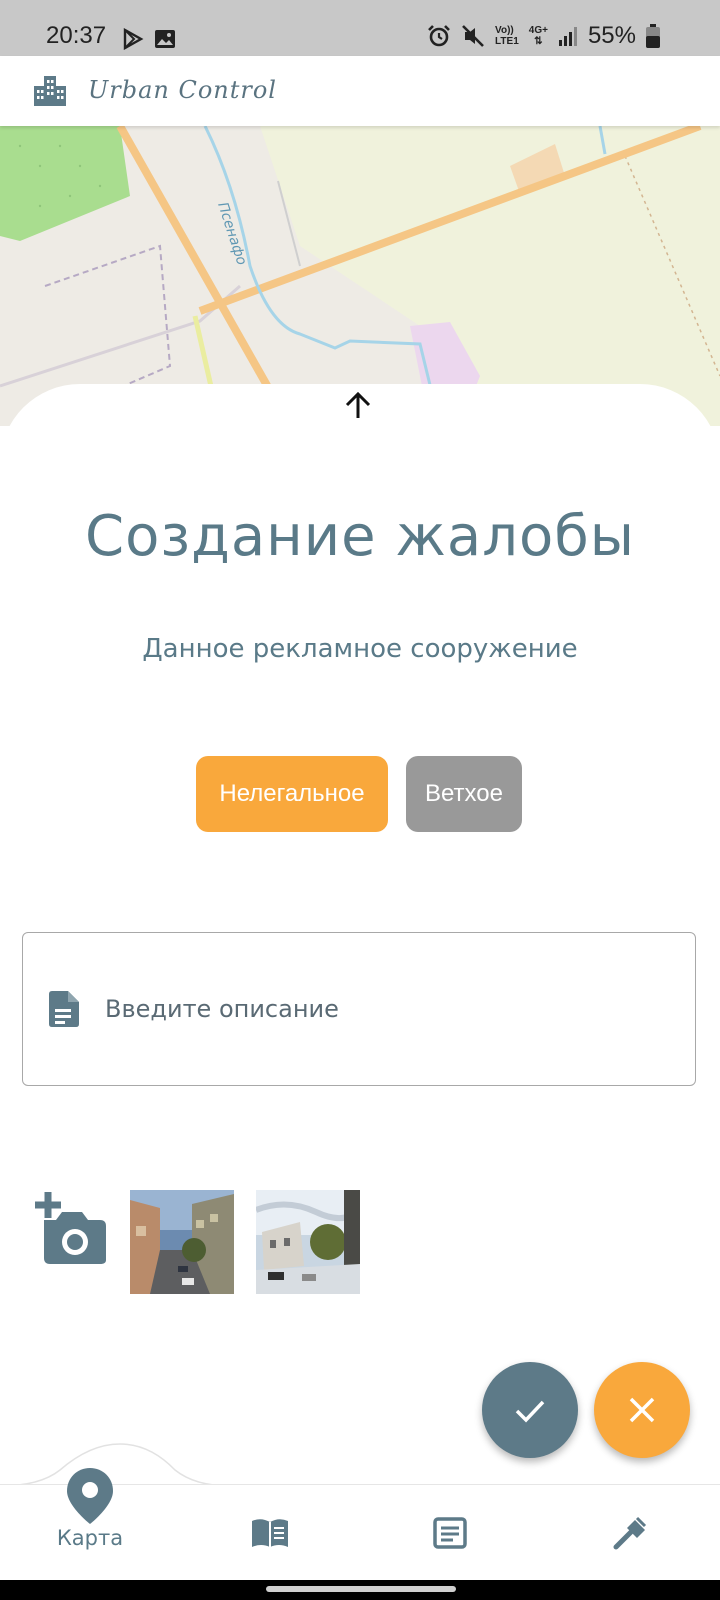 The width and height of the screenshot is (720, 1600). Describe the element at coordinates (530, 1411) in the screenshot. I see `check-icon` at that location.